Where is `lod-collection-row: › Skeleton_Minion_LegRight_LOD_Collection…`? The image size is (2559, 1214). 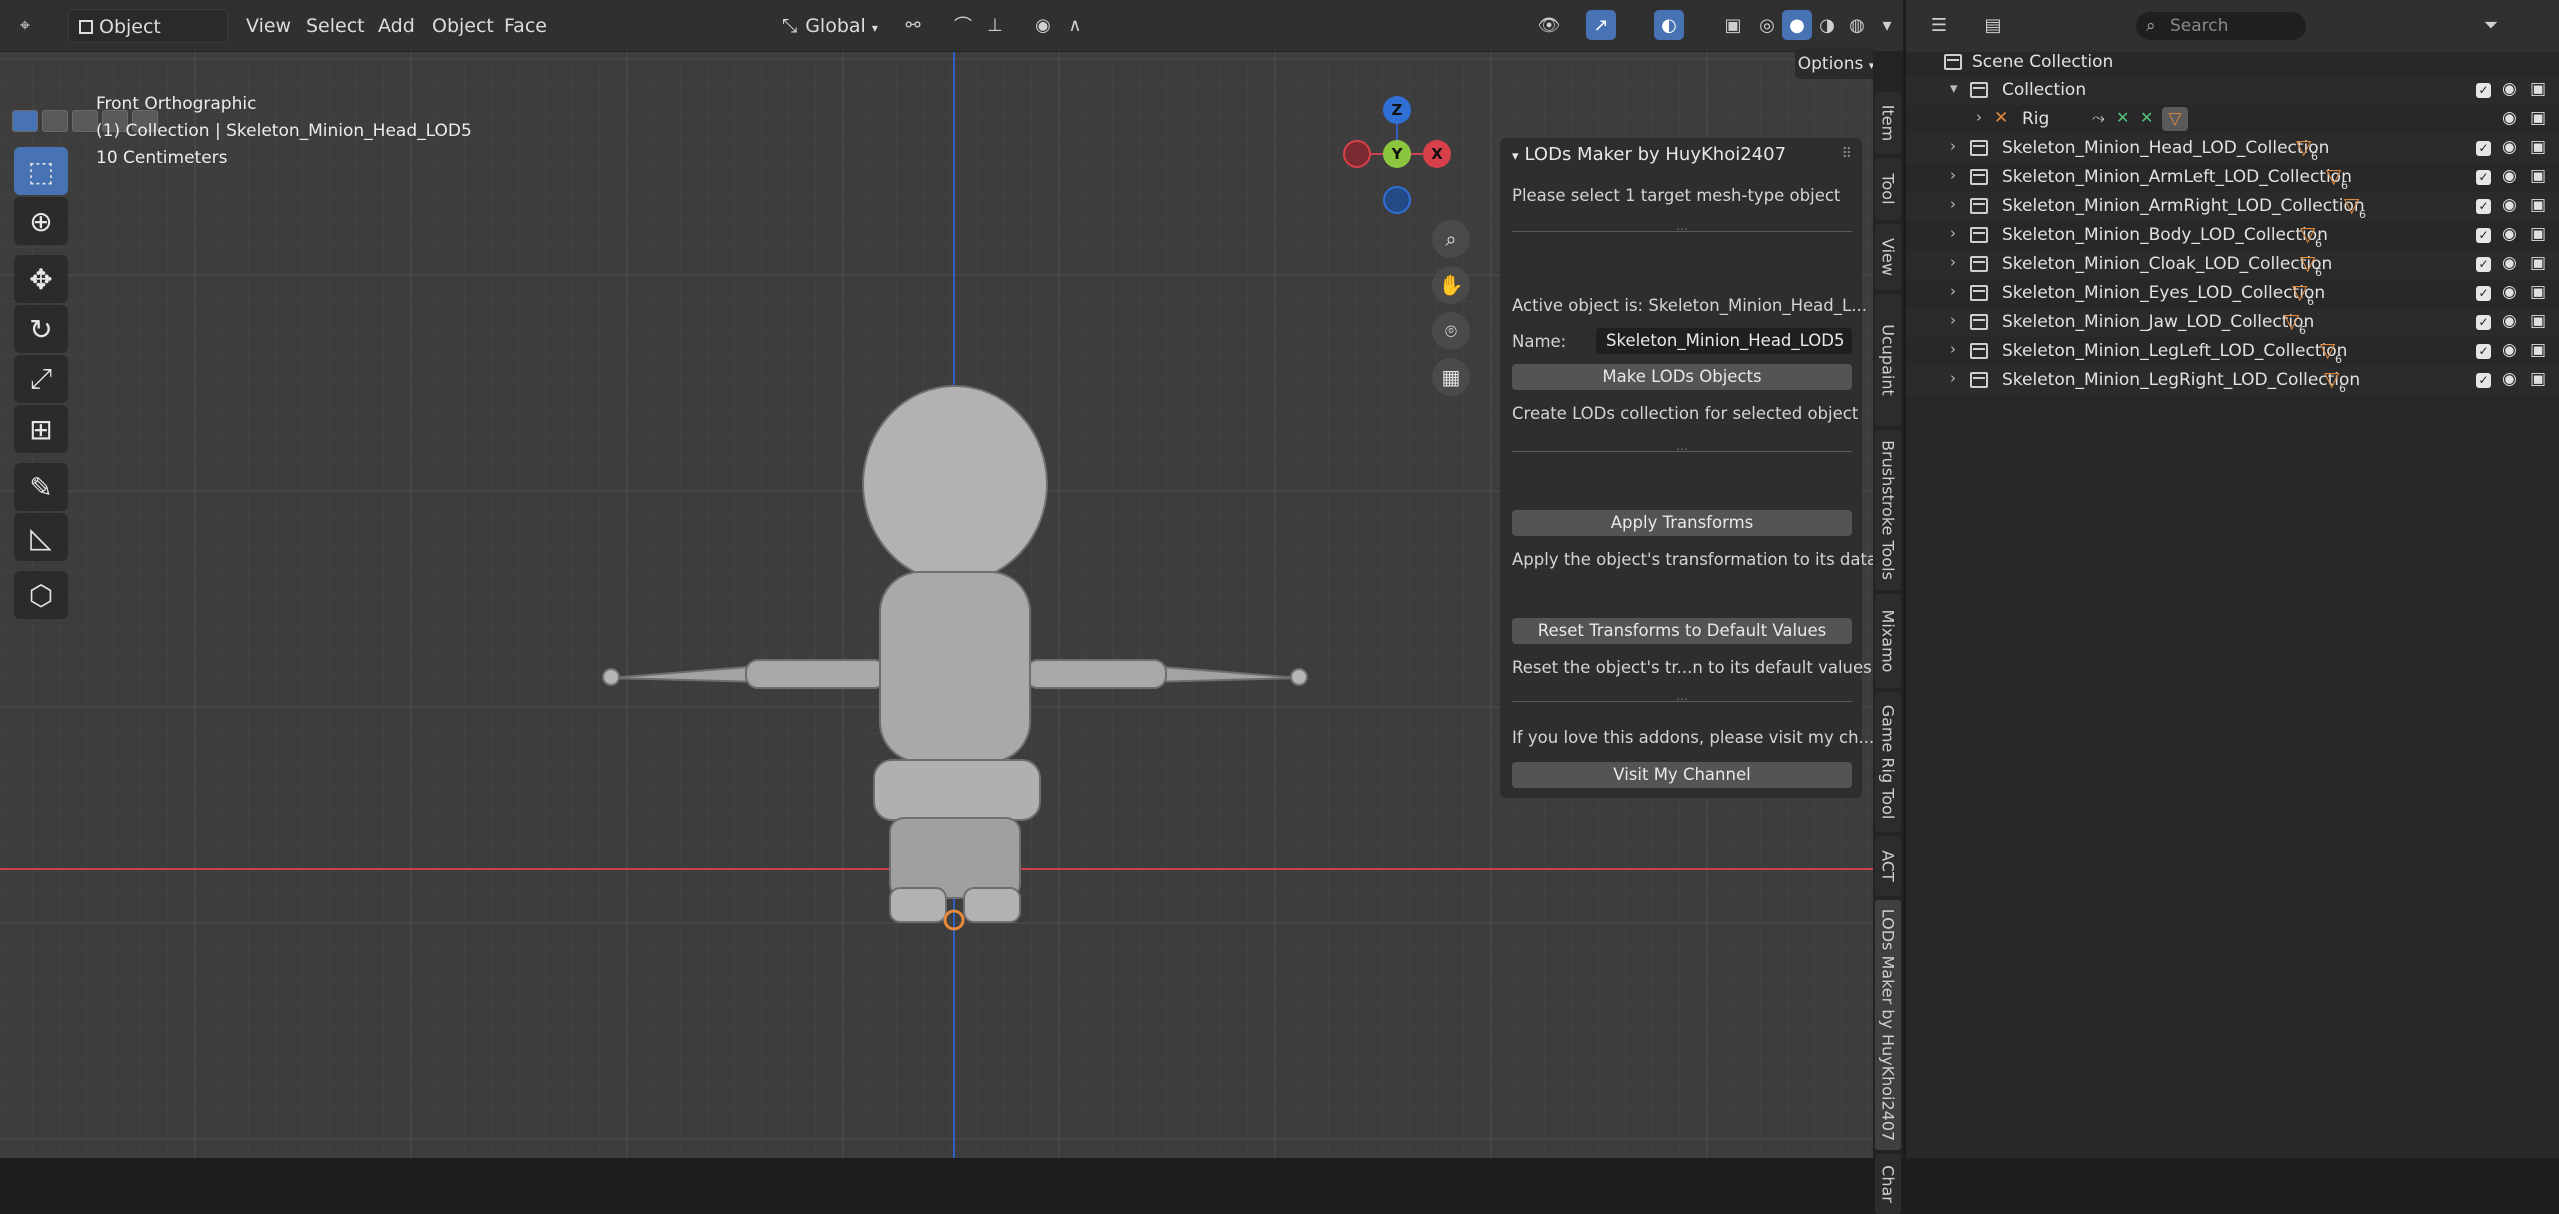 lod-collection-row: › Skeleton_Minion_LegRight_LOD_Collection… is located at coordinates (2232, 380).